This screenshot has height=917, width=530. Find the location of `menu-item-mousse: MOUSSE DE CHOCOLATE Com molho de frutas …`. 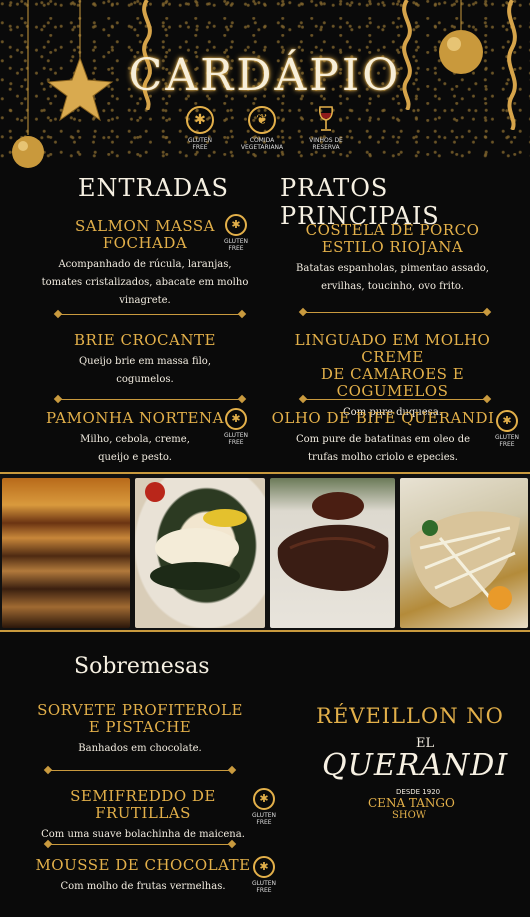

menu-item-mousse: MOUSSE DE CHOCOLATE Com molho de frutas … is located at coordinates (143, 874).